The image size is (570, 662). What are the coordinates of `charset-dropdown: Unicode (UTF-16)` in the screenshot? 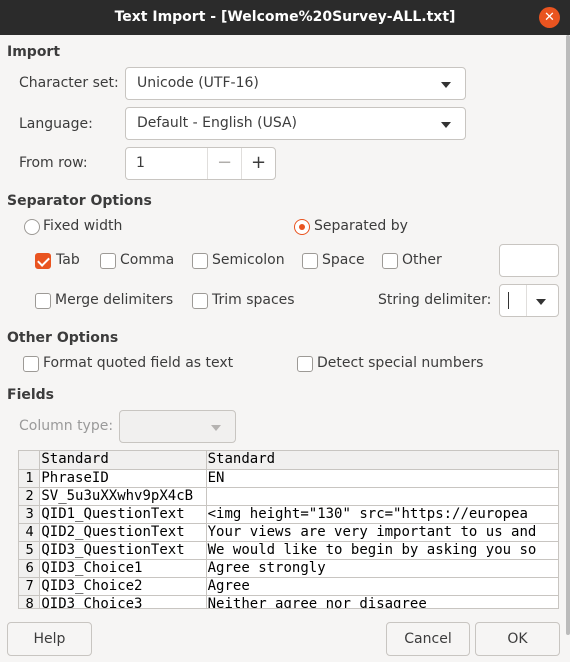 It's located at (295, 83).